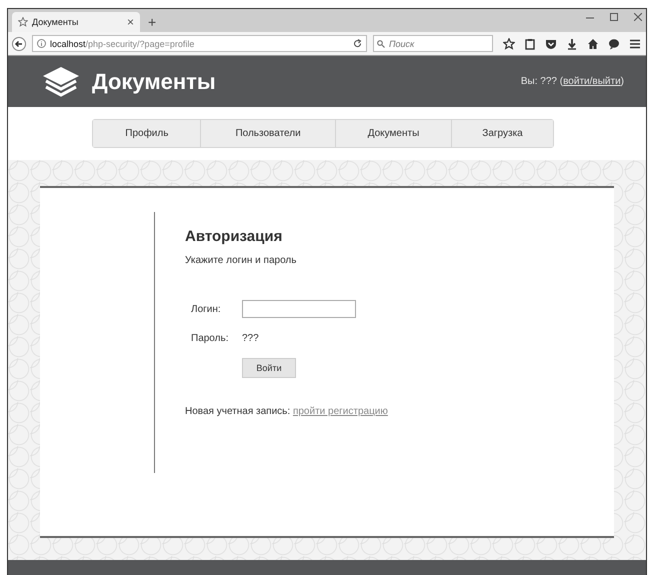 The image size is (651, 575). Describe the element at coordinates (234, 236) in the screenshot. I see `form-heading: Авторизация` at that location.